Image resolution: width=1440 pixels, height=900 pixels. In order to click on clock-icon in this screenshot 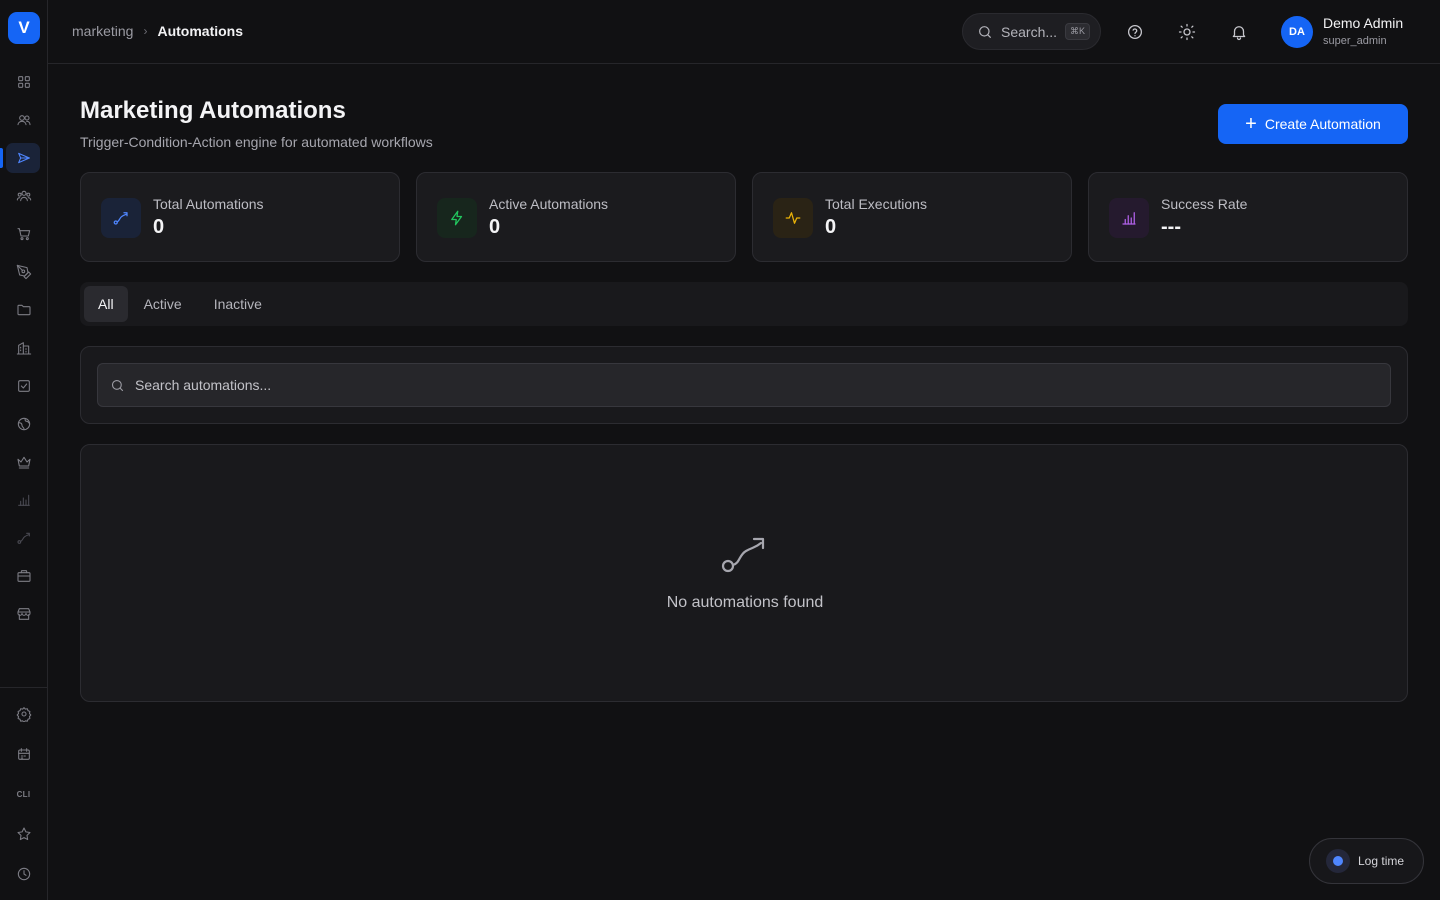, I will do `click(23, 874)`.